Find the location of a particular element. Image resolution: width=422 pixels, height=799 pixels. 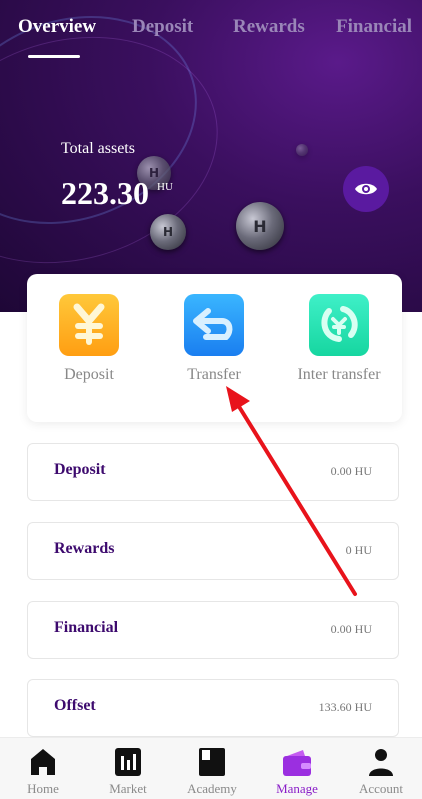

total-assets-value: 223.30 is located at coordinates (105, 193).